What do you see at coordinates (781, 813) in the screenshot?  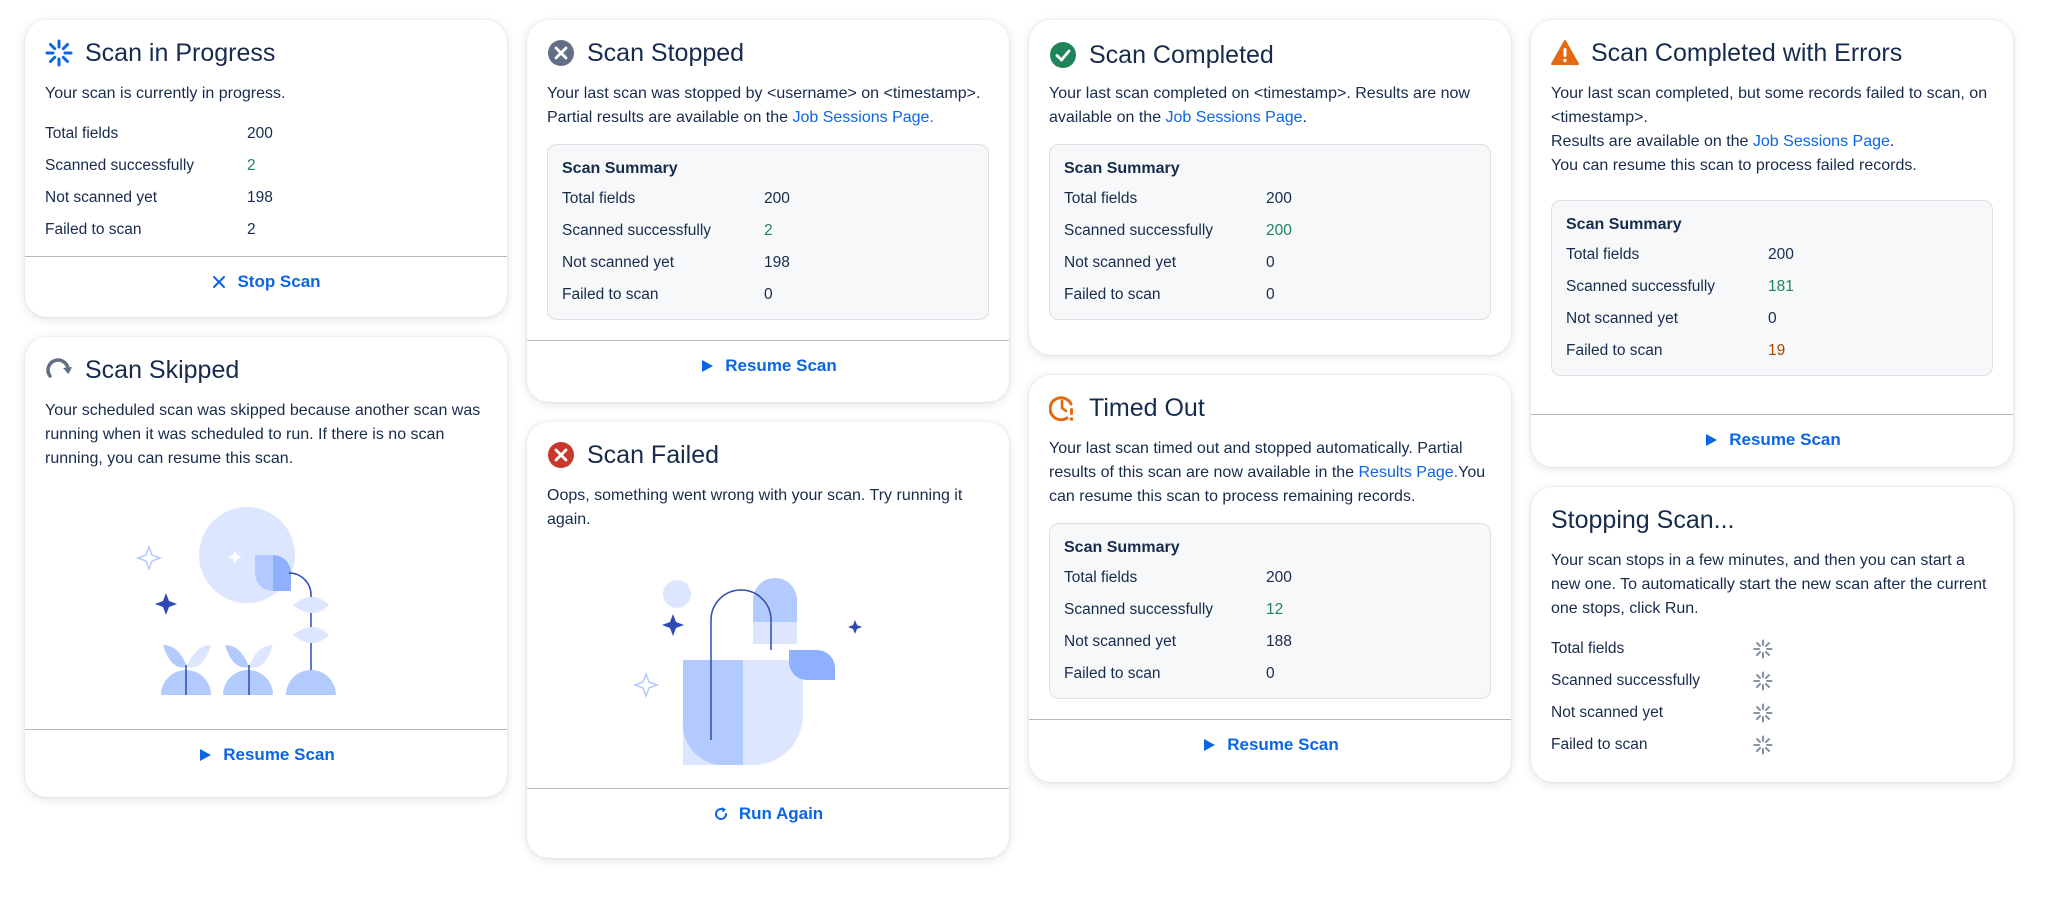 I see `button-label: Run Again` at bounding box center [781, 813].